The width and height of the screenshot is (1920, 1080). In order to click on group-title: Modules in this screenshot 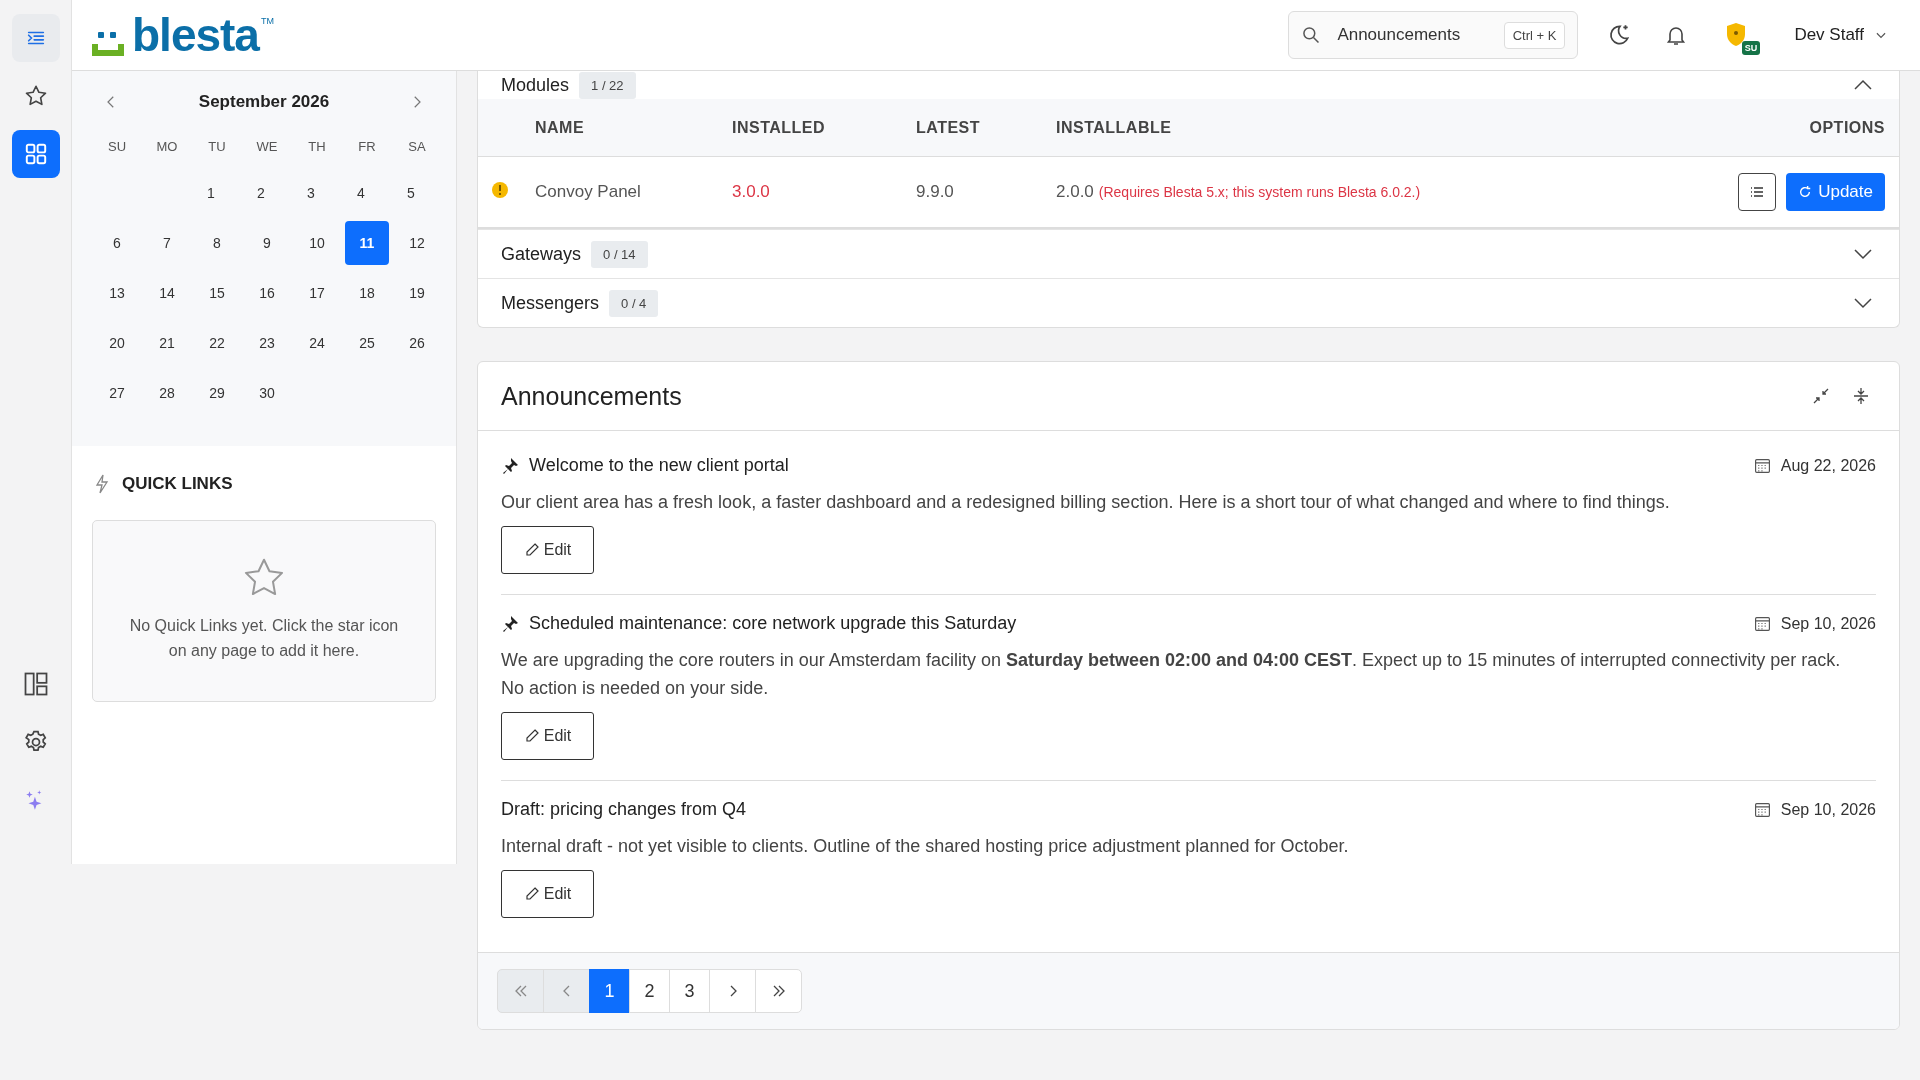, I will do `click(535, 85)`.